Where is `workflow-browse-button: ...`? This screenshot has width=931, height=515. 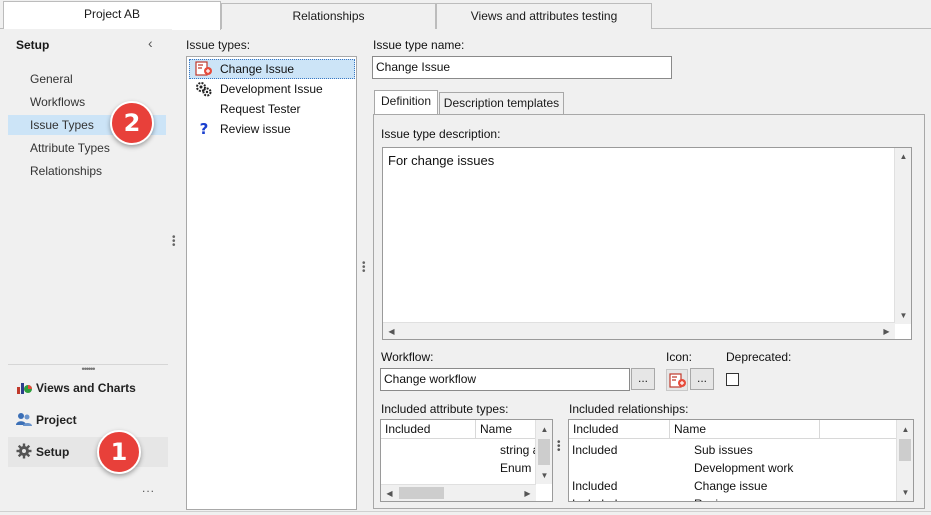 workflow-browse-button: ... is located at coordinates (643, 379).